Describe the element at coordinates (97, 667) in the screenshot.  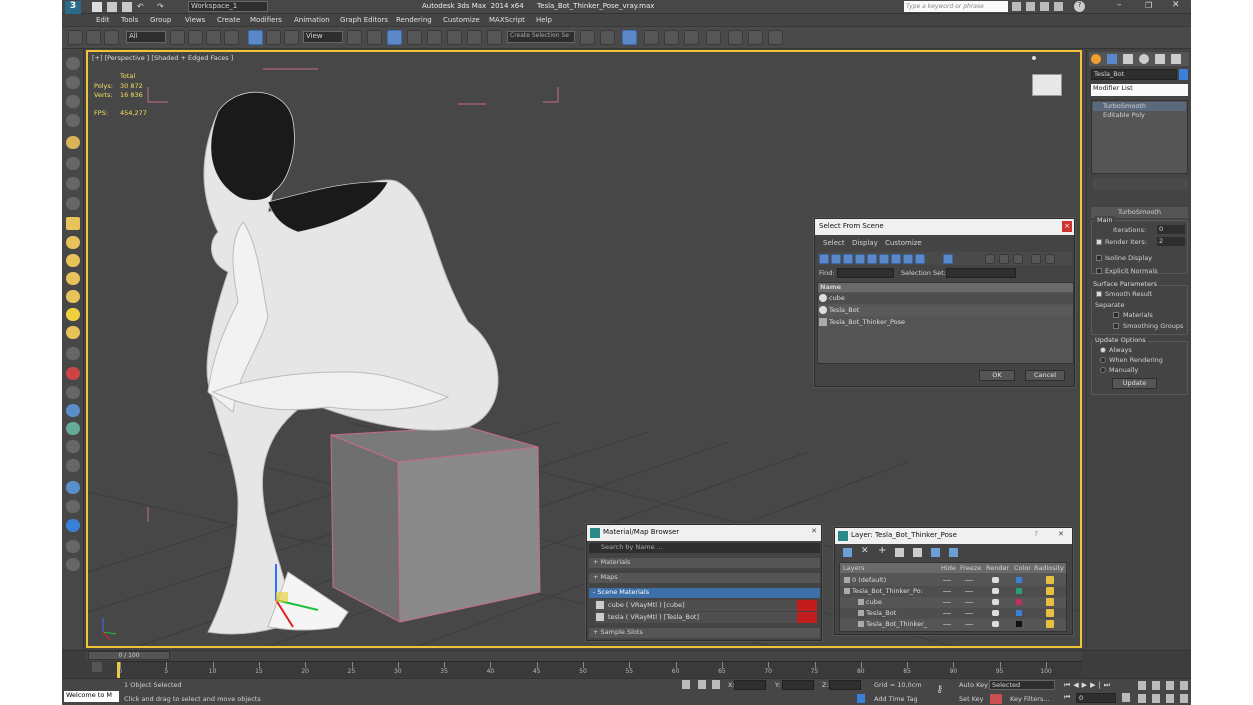
I see `mini-curve-editor-icon` at that location.